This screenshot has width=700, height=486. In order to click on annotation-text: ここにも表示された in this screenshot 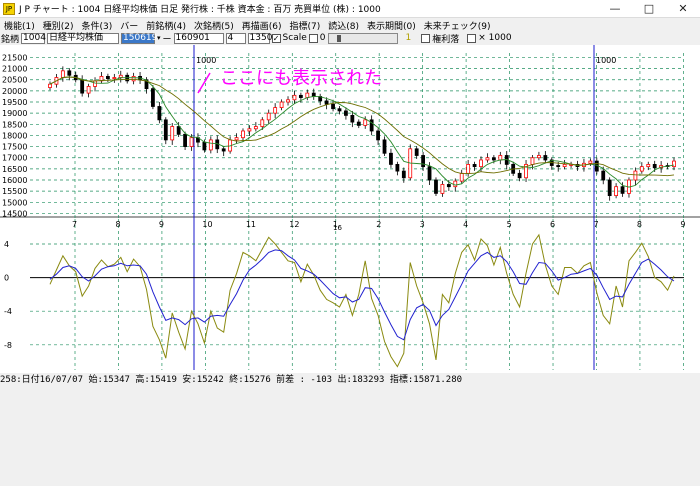, I will do `click(301, 78)`.